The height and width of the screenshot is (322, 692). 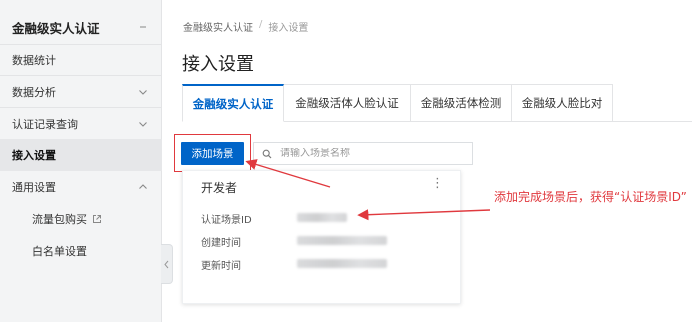 I want to click on tab-label: 金融级人脸比对, so click(x=562, y=103).